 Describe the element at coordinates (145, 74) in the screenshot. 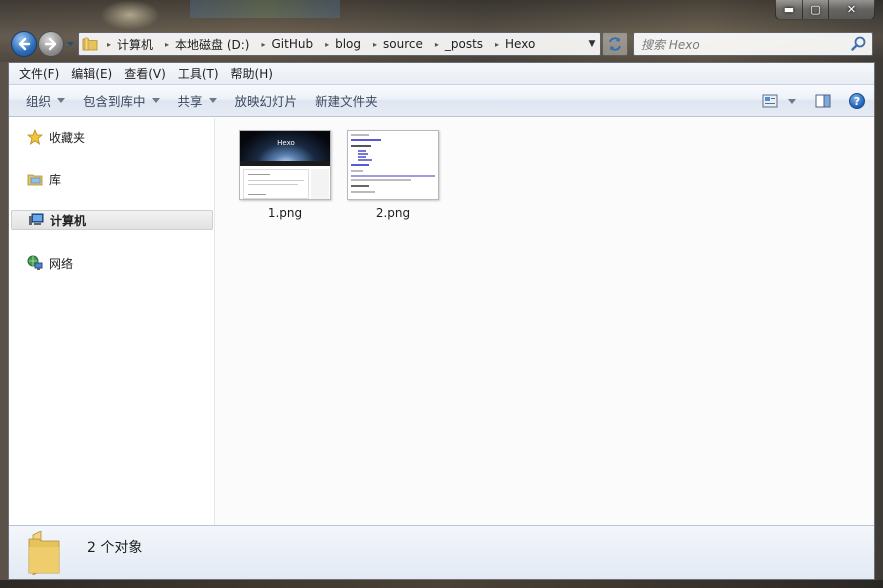

I see `menu-view: 查看(V)` at that location.